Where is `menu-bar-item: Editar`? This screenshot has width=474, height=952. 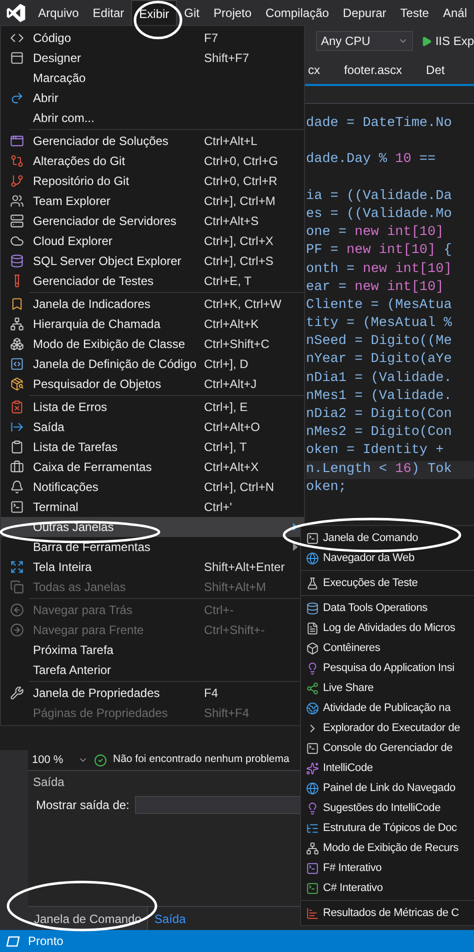 menu-bar-item: Editar is located at coordinates (109, 13).